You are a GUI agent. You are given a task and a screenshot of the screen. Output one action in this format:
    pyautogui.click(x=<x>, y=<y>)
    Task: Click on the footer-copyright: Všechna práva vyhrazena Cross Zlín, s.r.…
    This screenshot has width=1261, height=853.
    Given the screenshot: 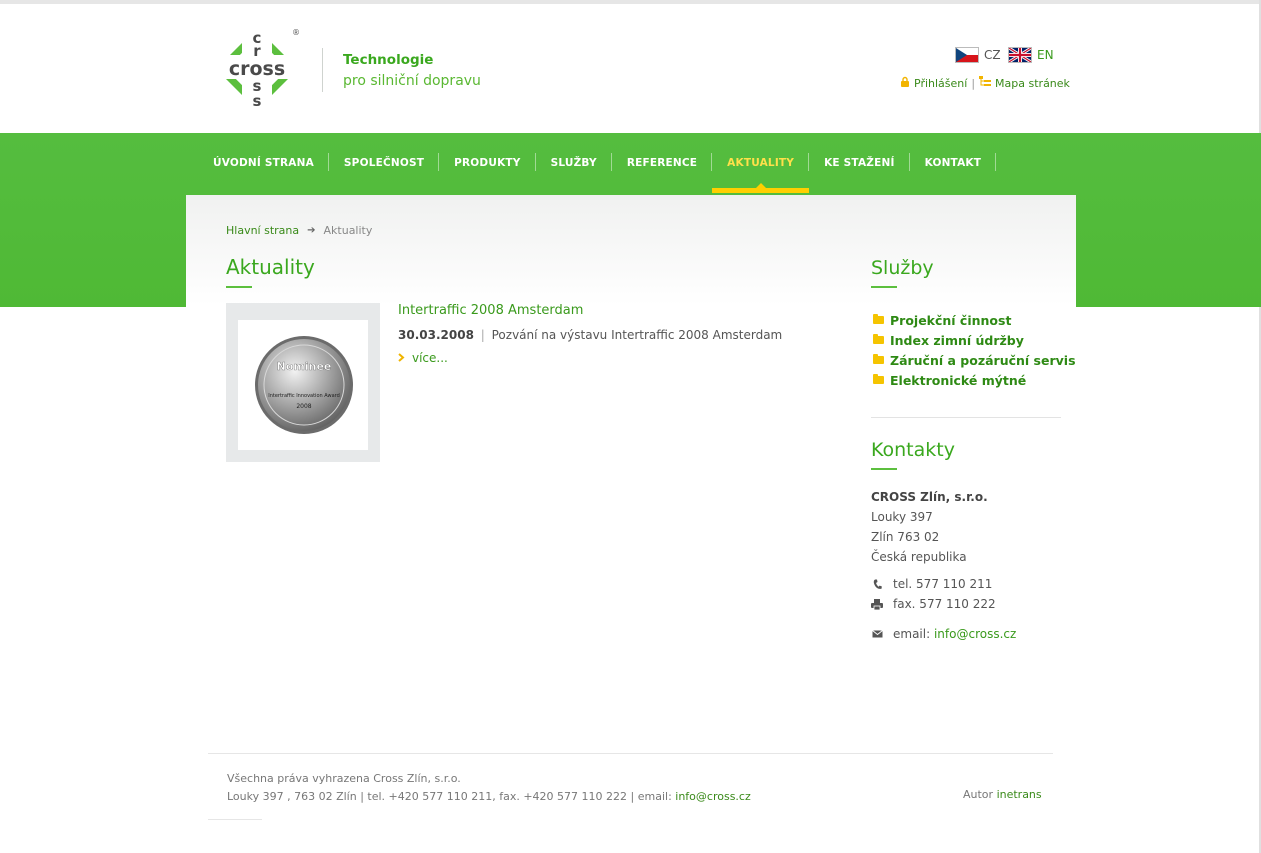 What is the action you would take?
    pyautogui.click(x=344, y=778)
    